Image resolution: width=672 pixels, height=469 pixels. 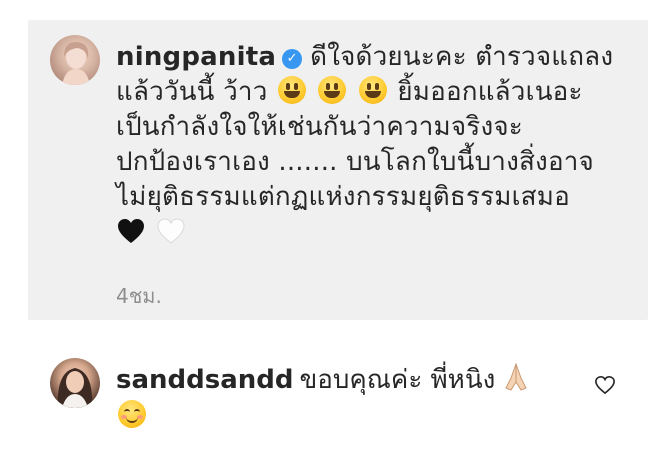 What do you see at coordinates (292, 59) in the screenshot?
I see `verified-badge-icon: ✓` at bounding box center [292, 59].